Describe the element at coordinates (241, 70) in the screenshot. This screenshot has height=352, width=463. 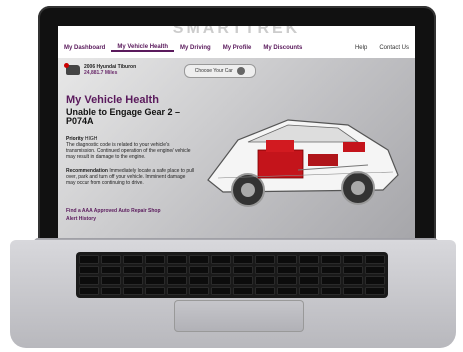
I see `chevron-right-icon` at that location.